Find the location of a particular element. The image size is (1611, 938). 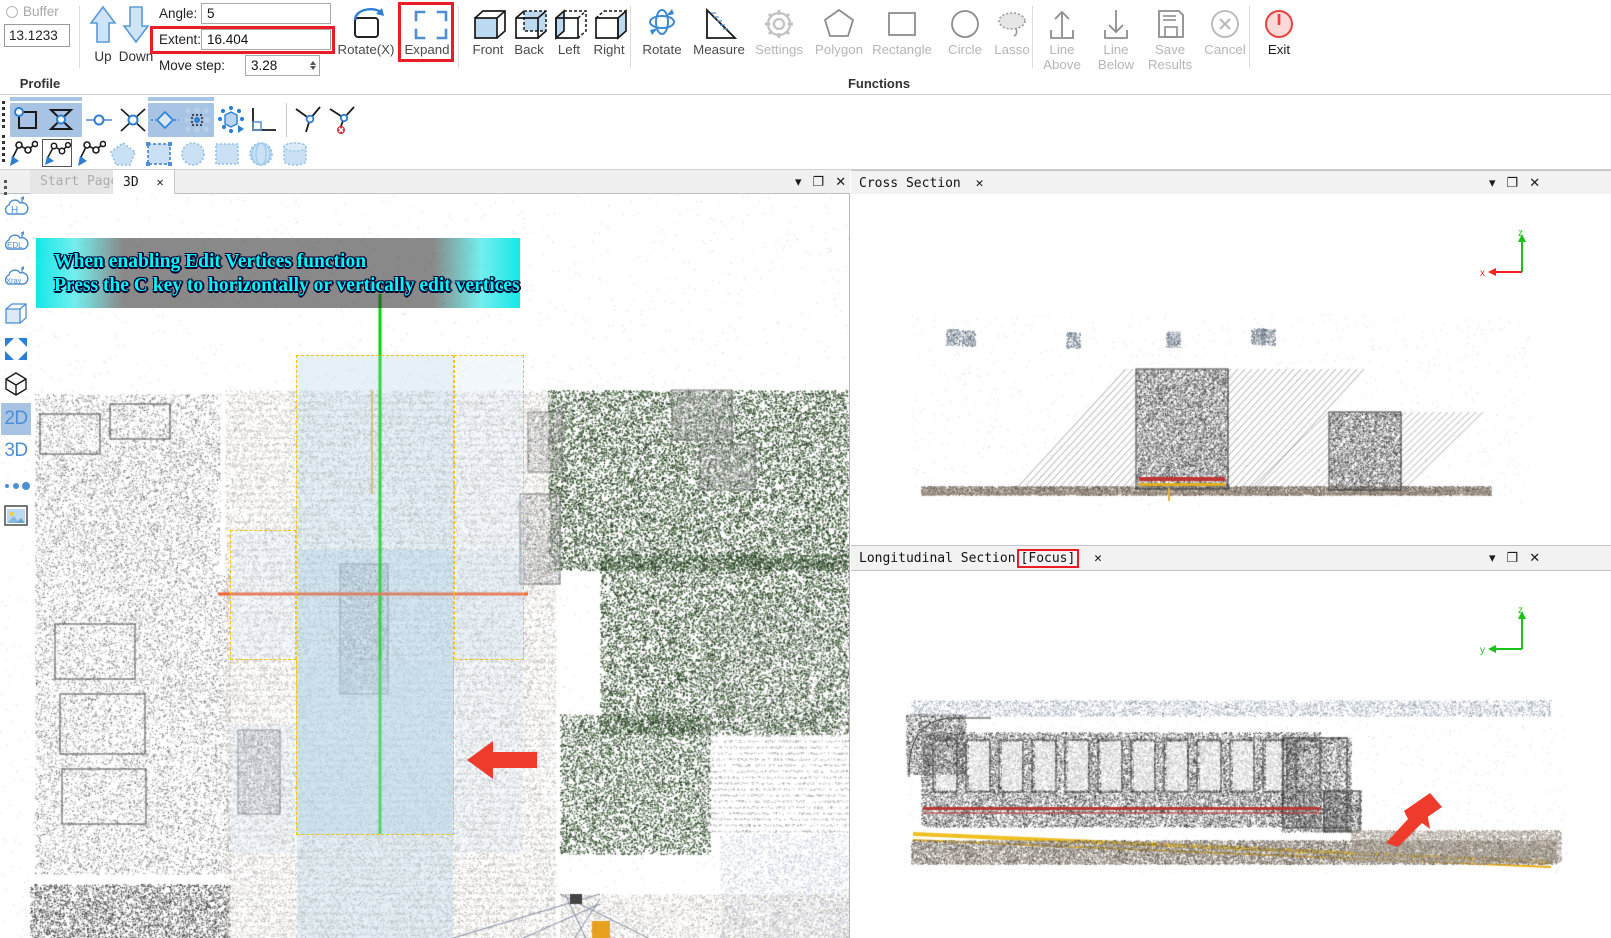

gear-icon is located at coordinates (779, 24).